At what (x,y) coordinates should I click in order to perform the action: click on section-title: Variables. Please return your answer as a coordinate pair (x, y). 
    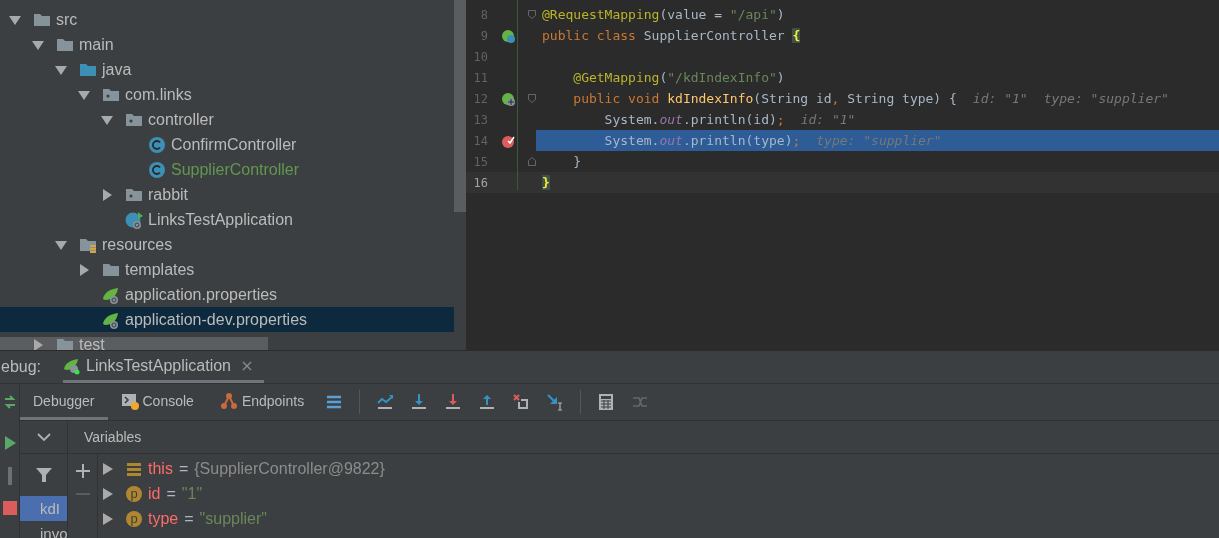
    Looking at the image, I should click on (643, 437).